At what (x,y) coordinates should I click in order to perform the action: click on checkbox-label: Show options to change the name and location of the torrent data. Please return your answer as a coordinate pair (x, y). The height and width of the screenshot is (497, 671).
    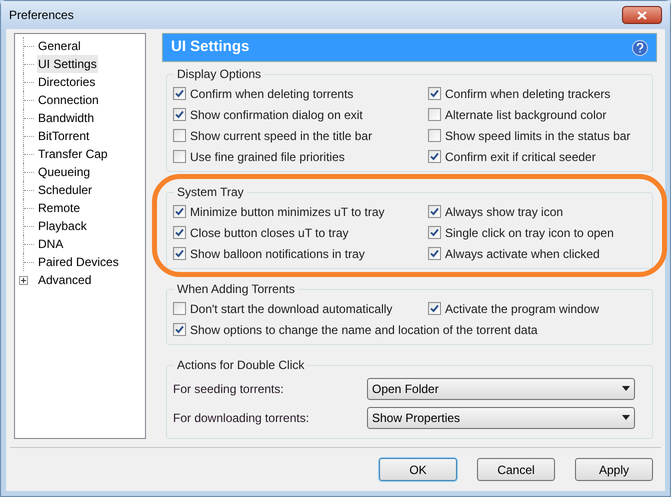
    Looking at the image, I should click on (364, 330).